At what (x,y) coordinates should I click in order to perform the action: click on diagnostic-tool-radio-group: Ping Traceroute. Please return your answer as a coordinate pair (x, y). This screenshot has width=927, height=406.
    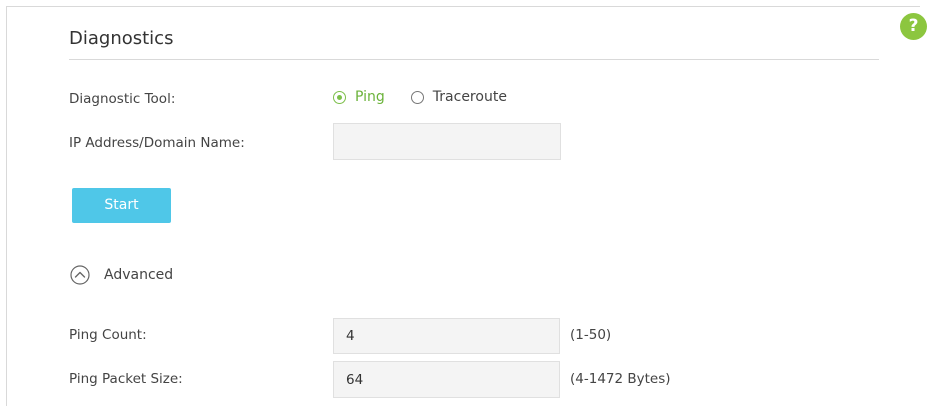
    Looking at the image, I should click on (420, 97).